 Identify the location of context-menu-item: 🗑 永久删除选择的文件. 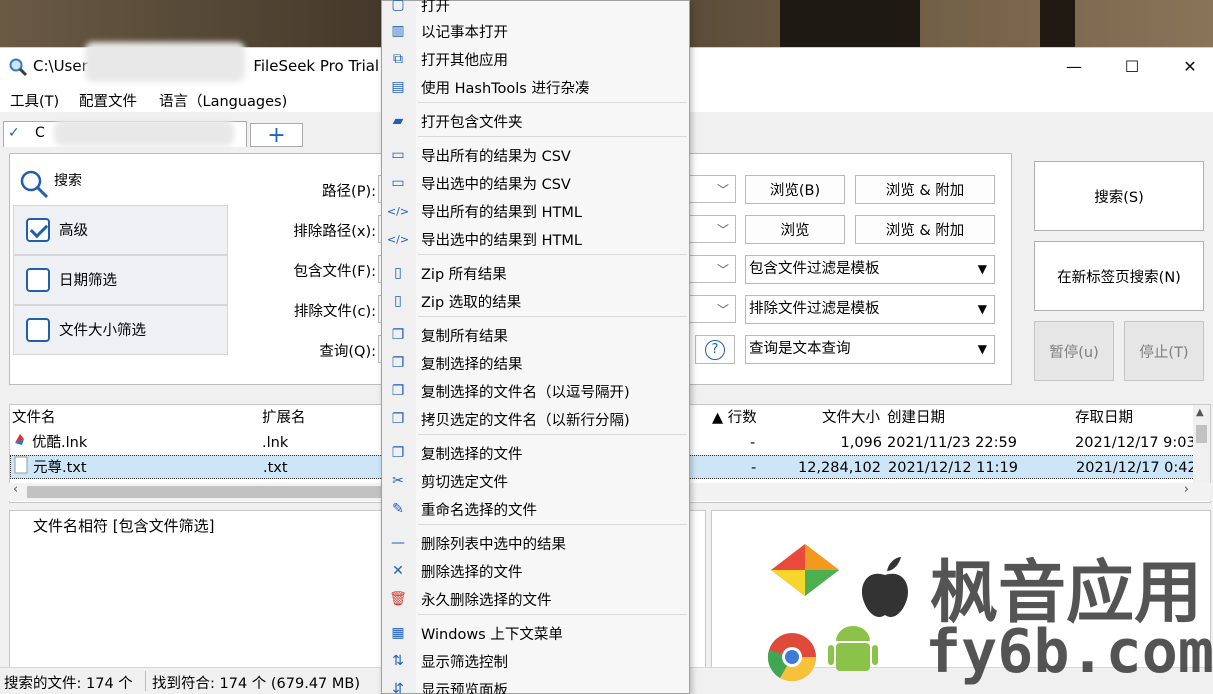
(535, 599).